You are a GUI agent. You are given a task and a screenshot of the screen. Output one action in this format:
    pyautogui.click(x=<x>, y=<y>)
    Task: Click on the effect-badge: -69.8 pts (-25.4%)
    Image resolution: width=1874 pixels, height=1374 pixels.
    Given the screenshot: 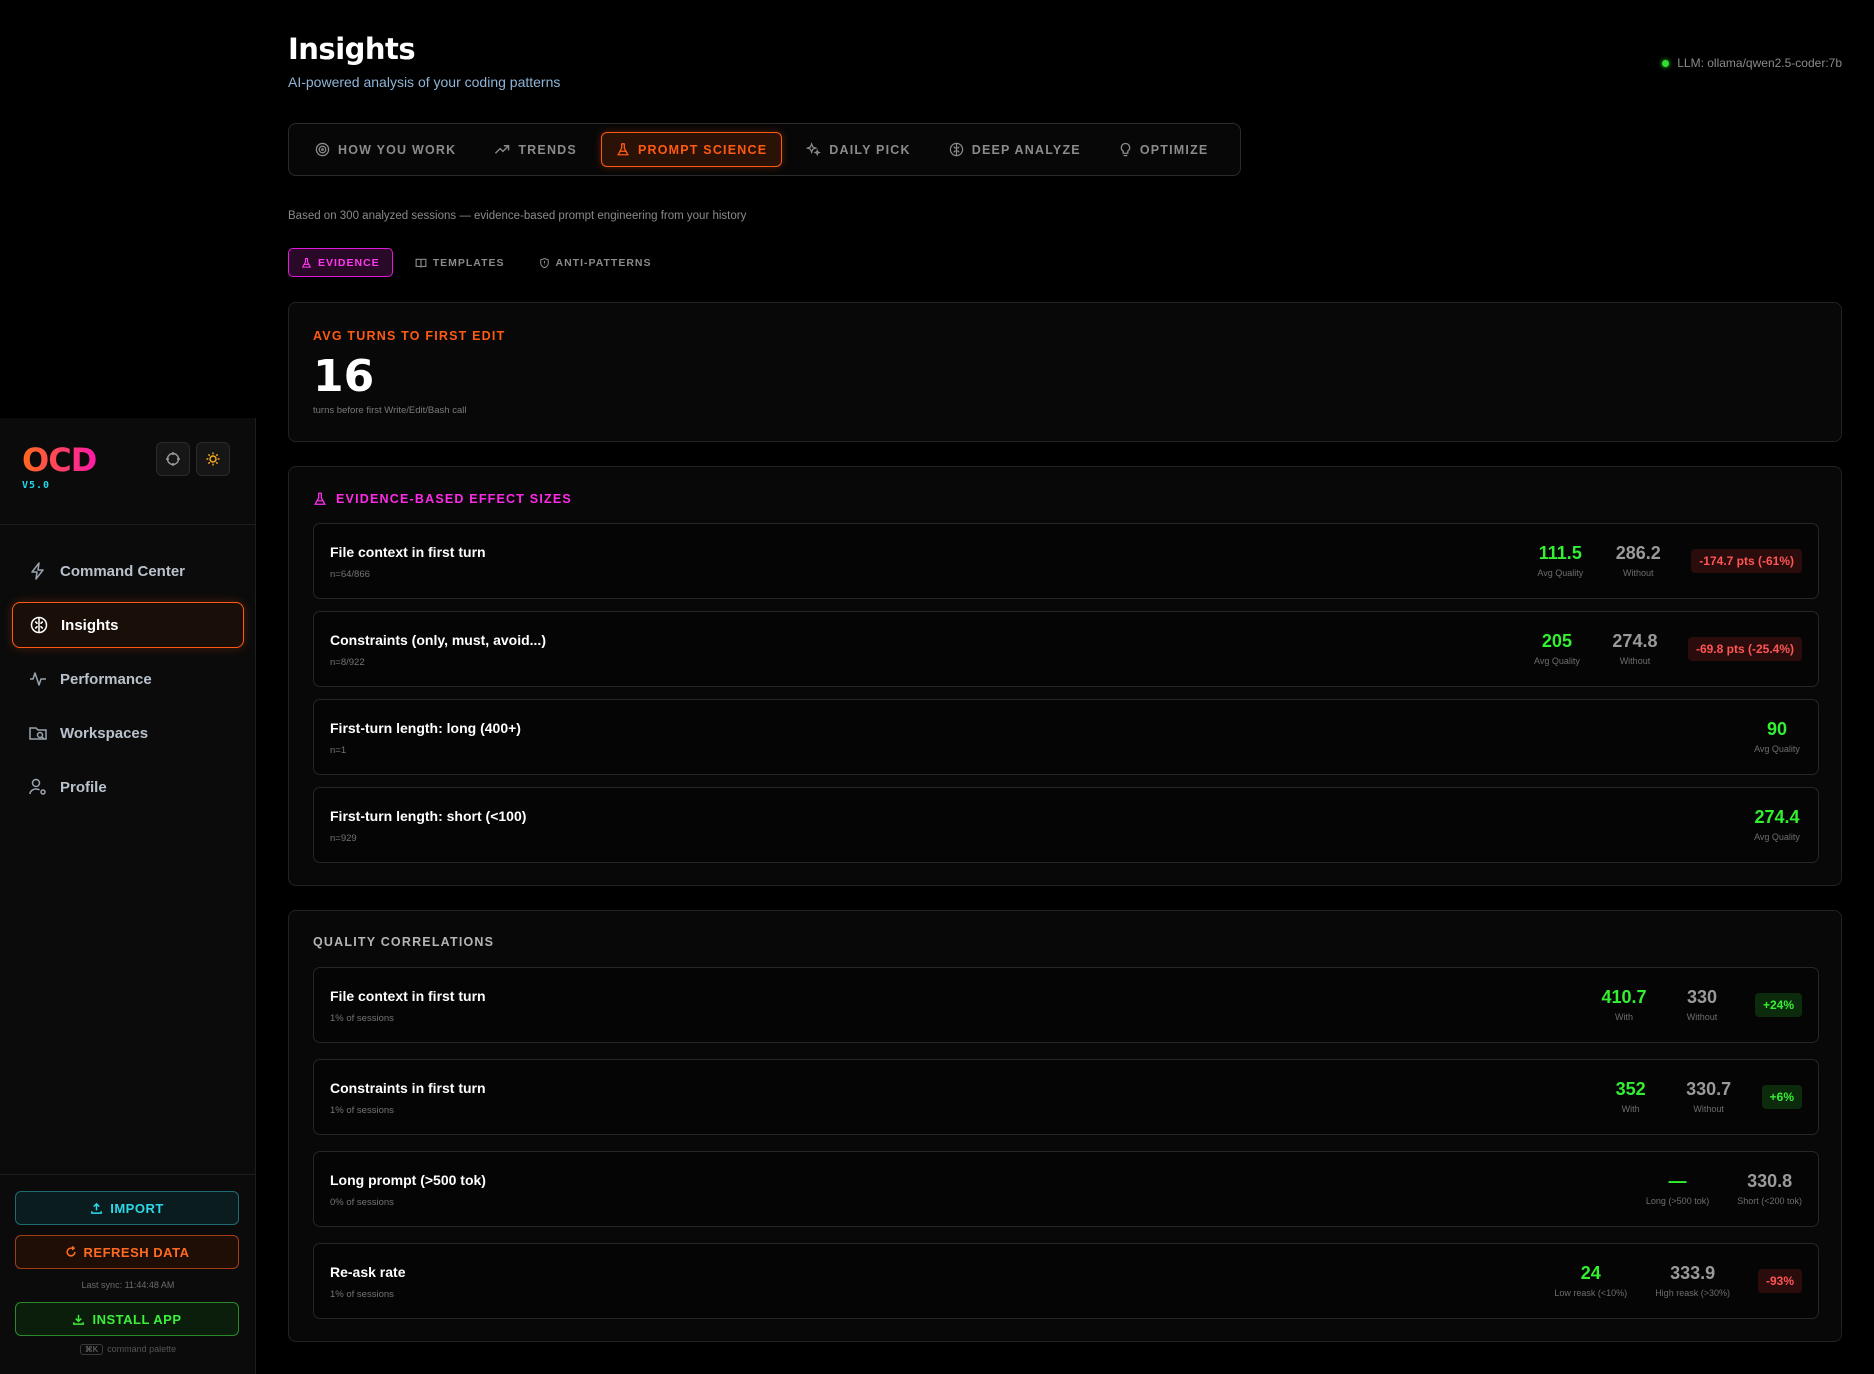 What is the action you would take?
    pyautogui.click(x=1744, y=649)
    